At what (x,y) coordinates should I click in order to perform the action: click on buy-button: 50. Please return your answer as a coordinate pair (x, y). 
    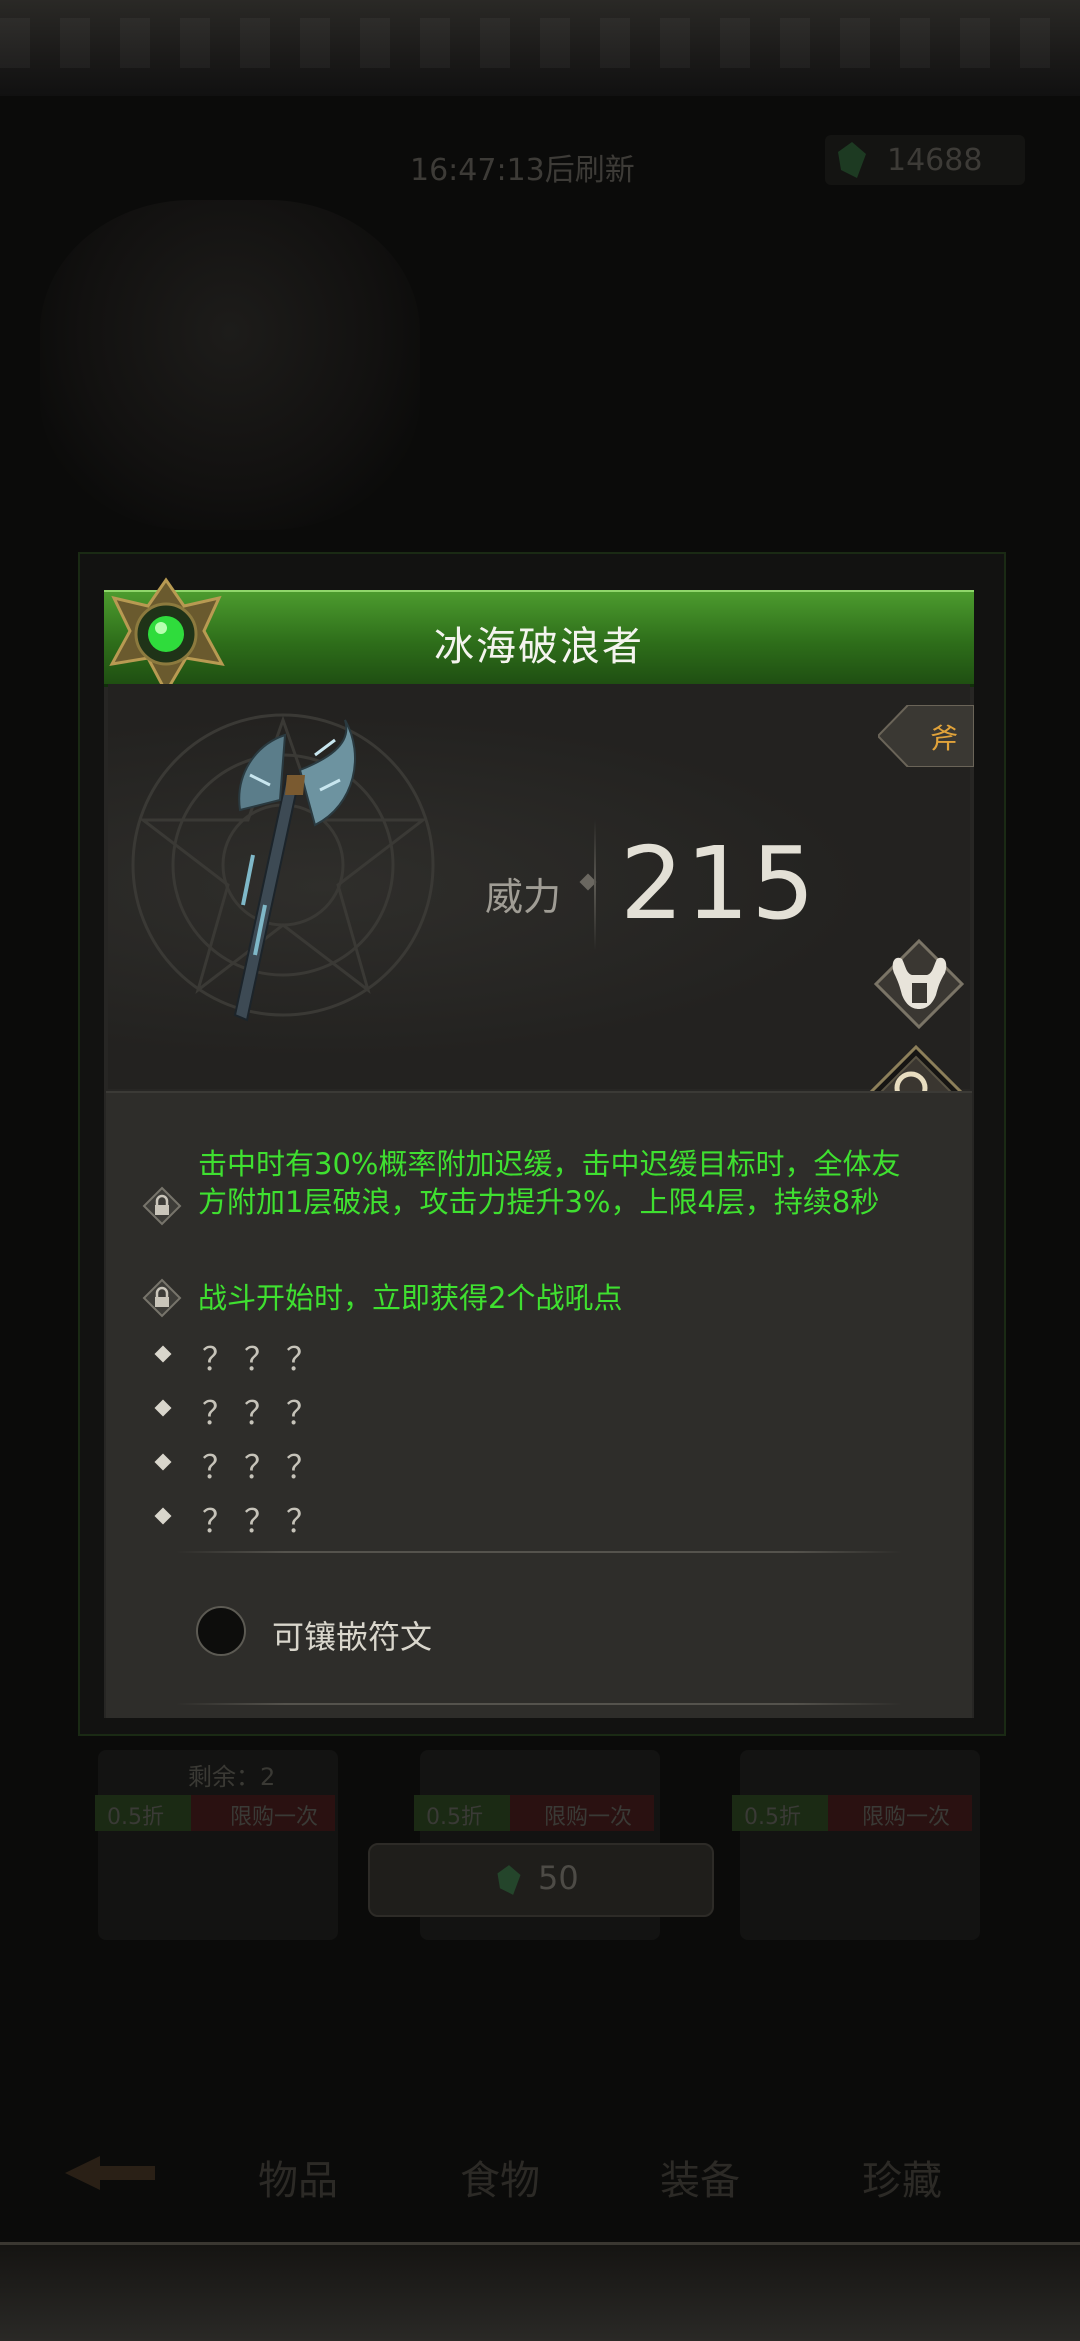
    Looking at the image, I should click on (541, 1880).